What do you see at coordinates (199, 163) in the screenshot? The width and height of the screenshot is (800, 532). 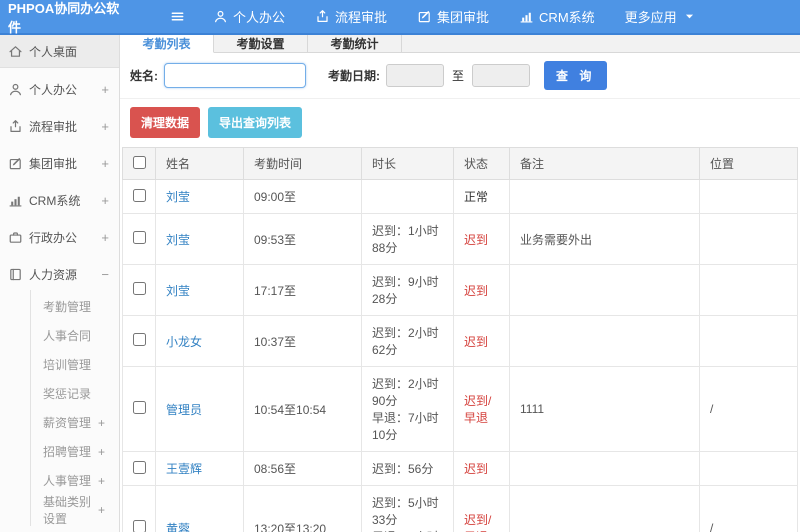 I see `column-header-0: 姓名` at bounding box center [199, 163].